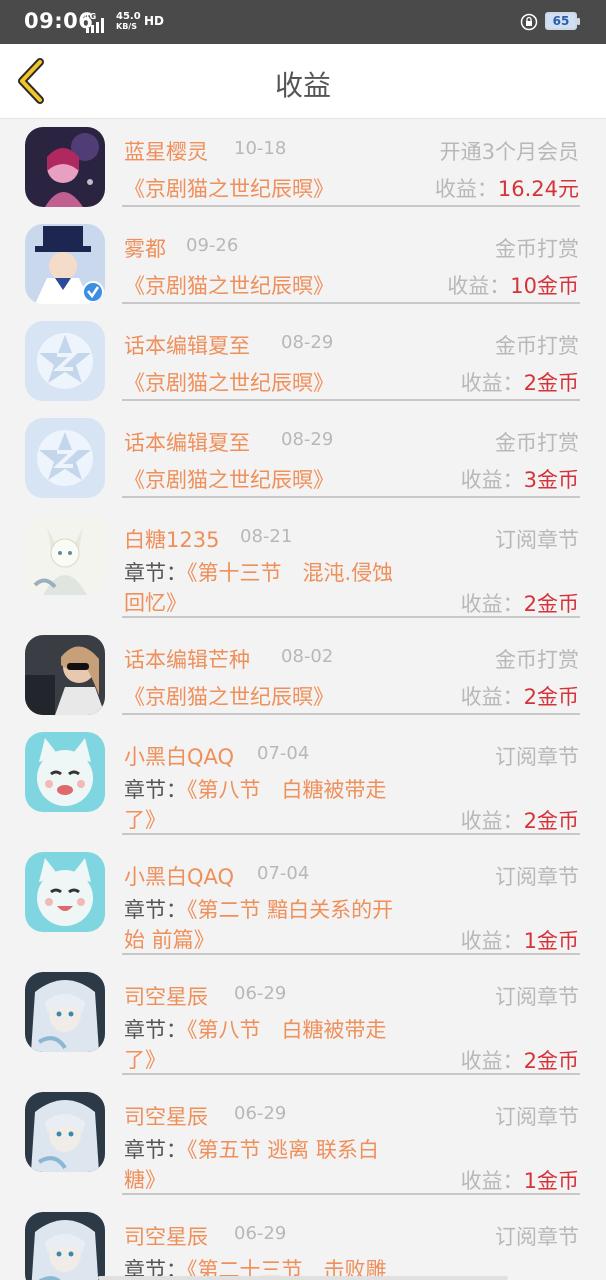  I want to click on list-item: 司空星辰 06-29 订阅章节 章节：《第八节 白糖被带走 了》 收益：2金币, so click(303, 1024).